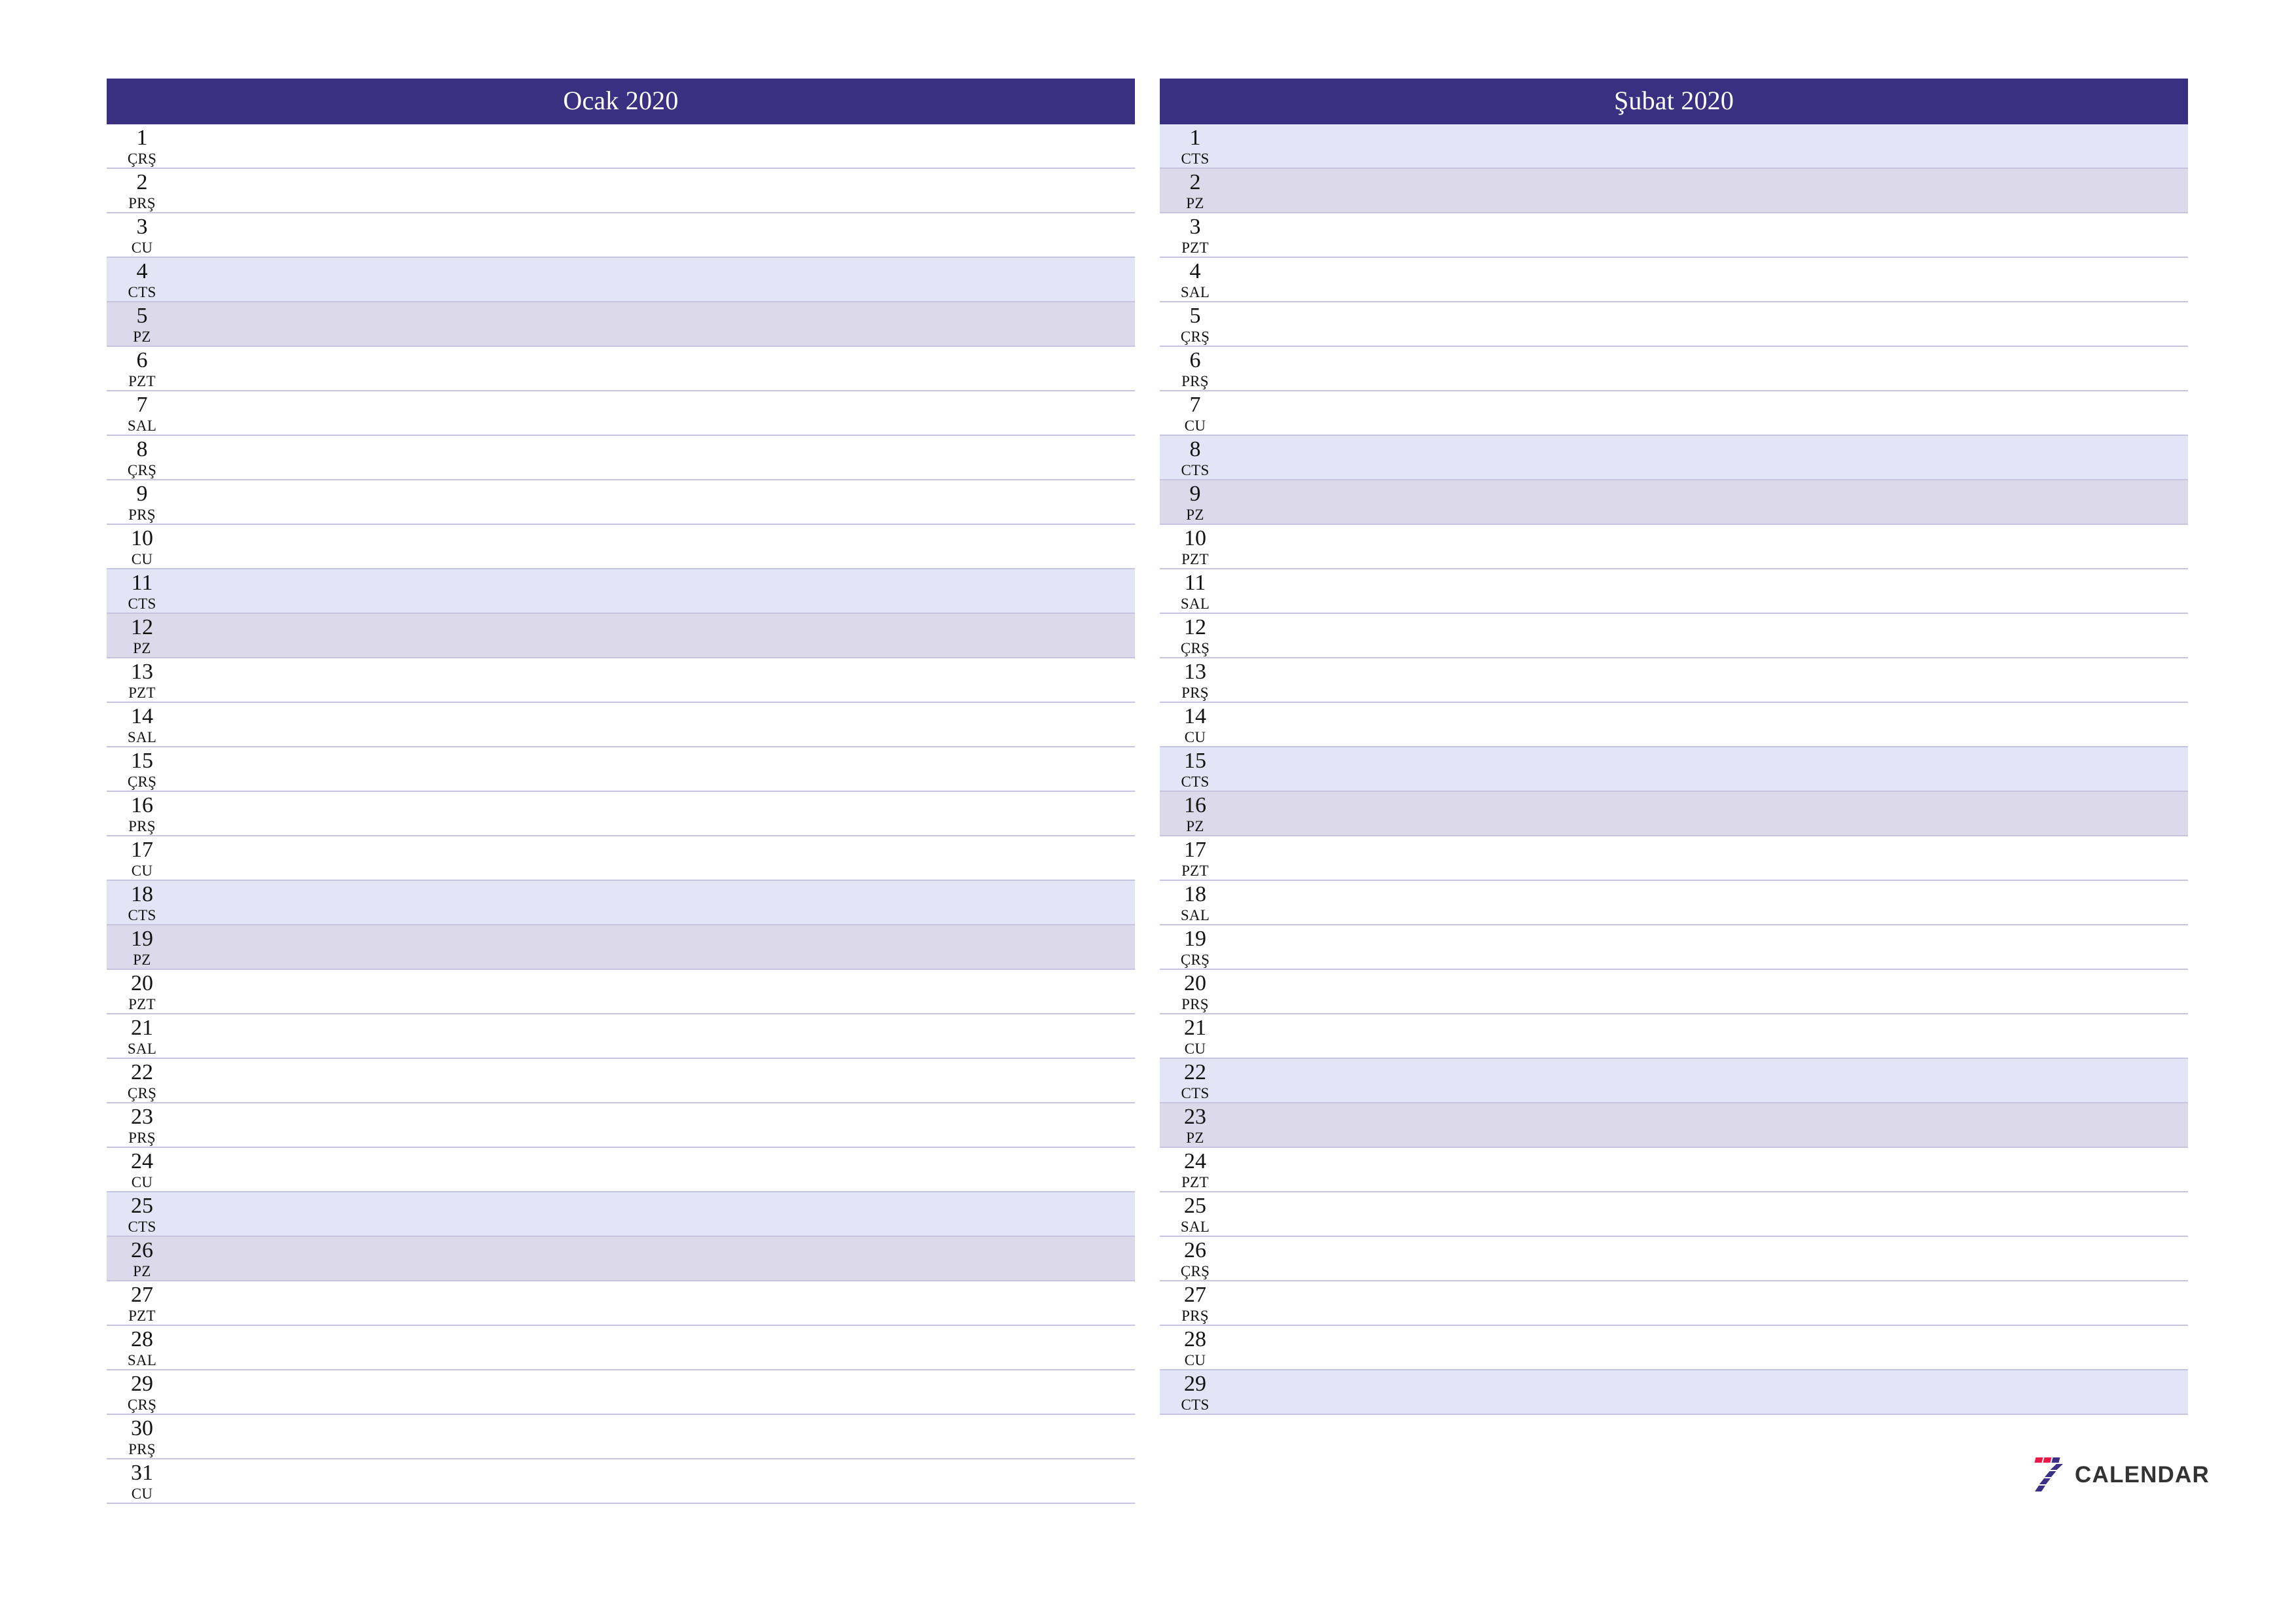  I want to click on day-row: 24 CU, so click(621, 1170).